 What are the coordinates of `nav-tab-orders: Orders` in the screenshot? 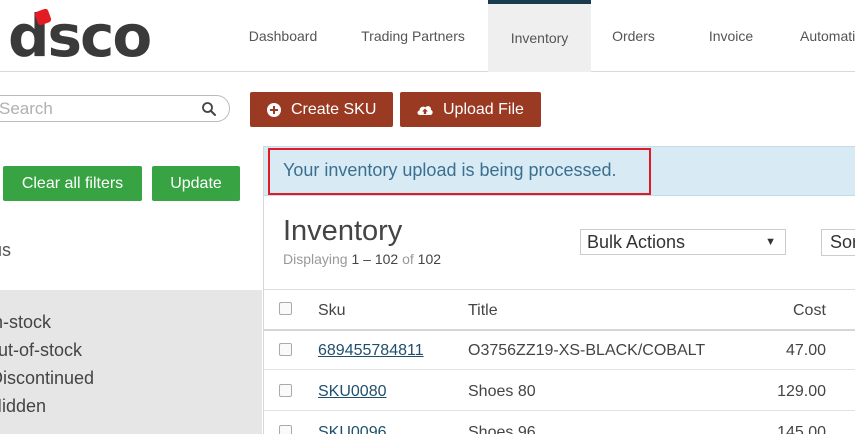 It's located at (633, 36).